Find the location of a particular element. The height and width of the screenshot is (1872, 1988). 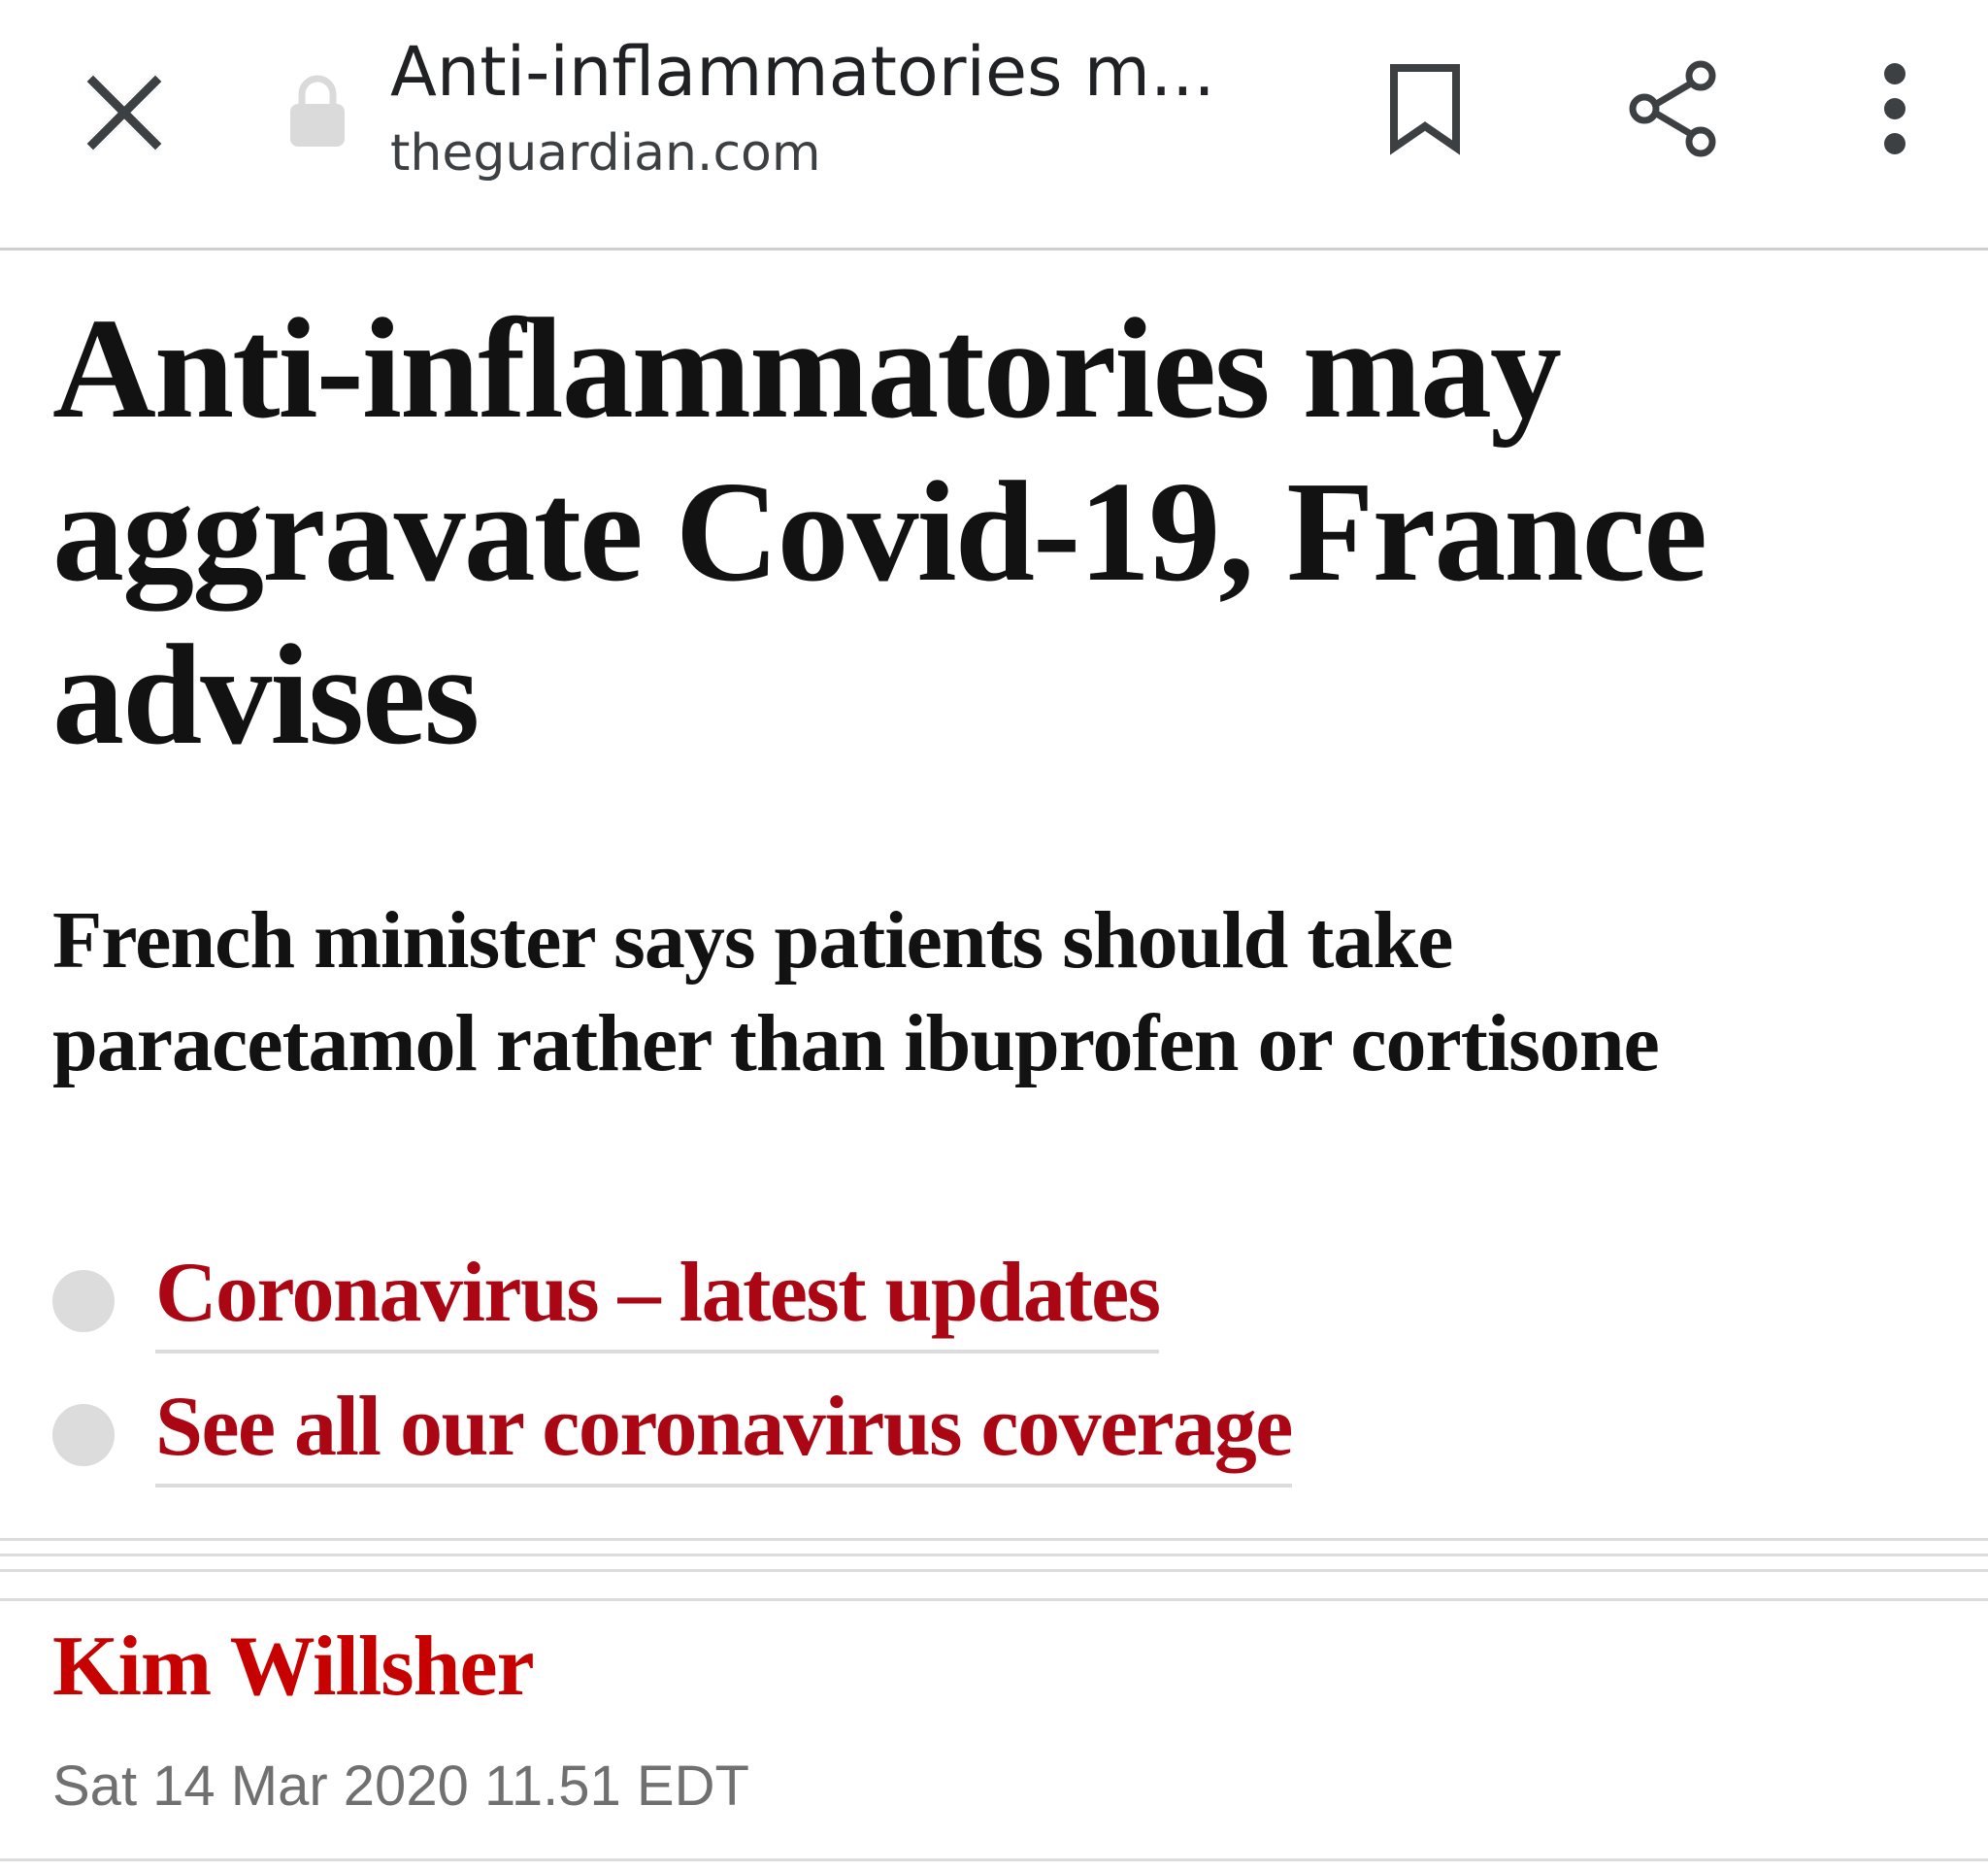

more-vert-icon is located at coordinates (1894, 111).